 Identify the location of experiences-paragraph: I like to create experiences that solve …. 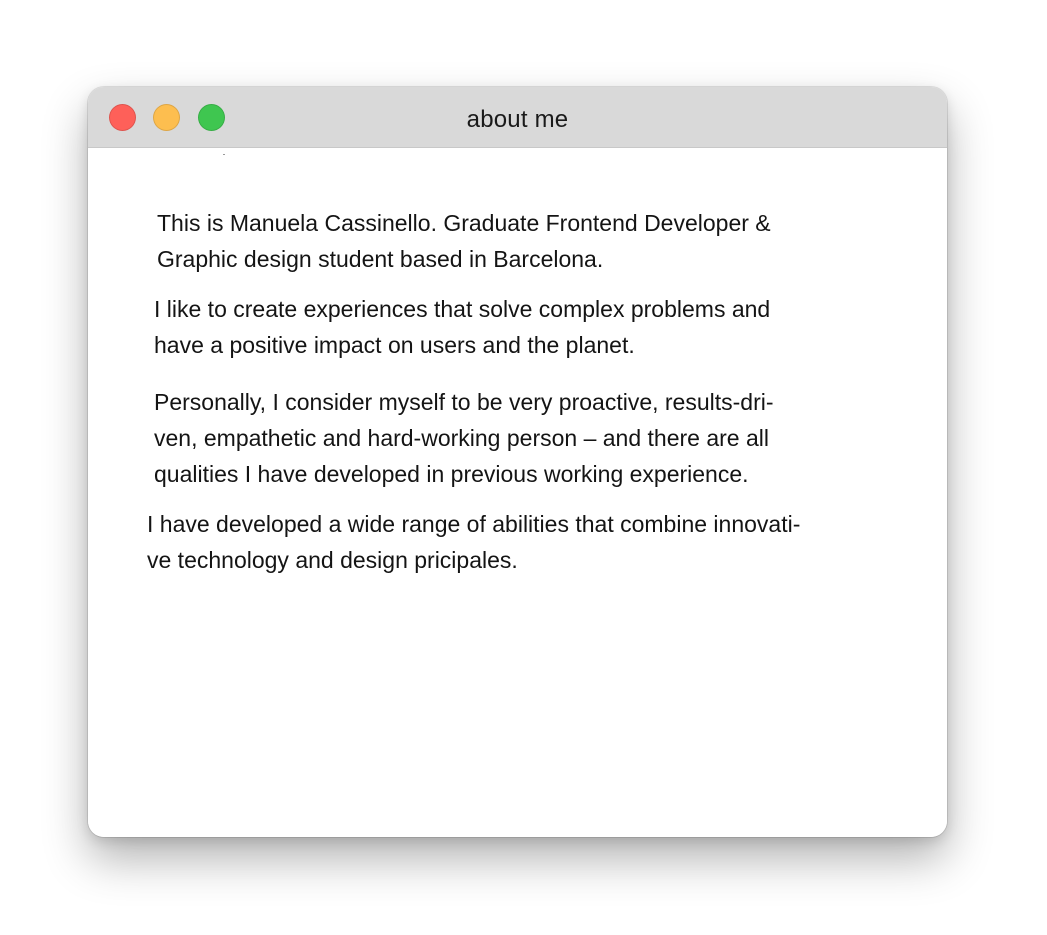
(462, 327).